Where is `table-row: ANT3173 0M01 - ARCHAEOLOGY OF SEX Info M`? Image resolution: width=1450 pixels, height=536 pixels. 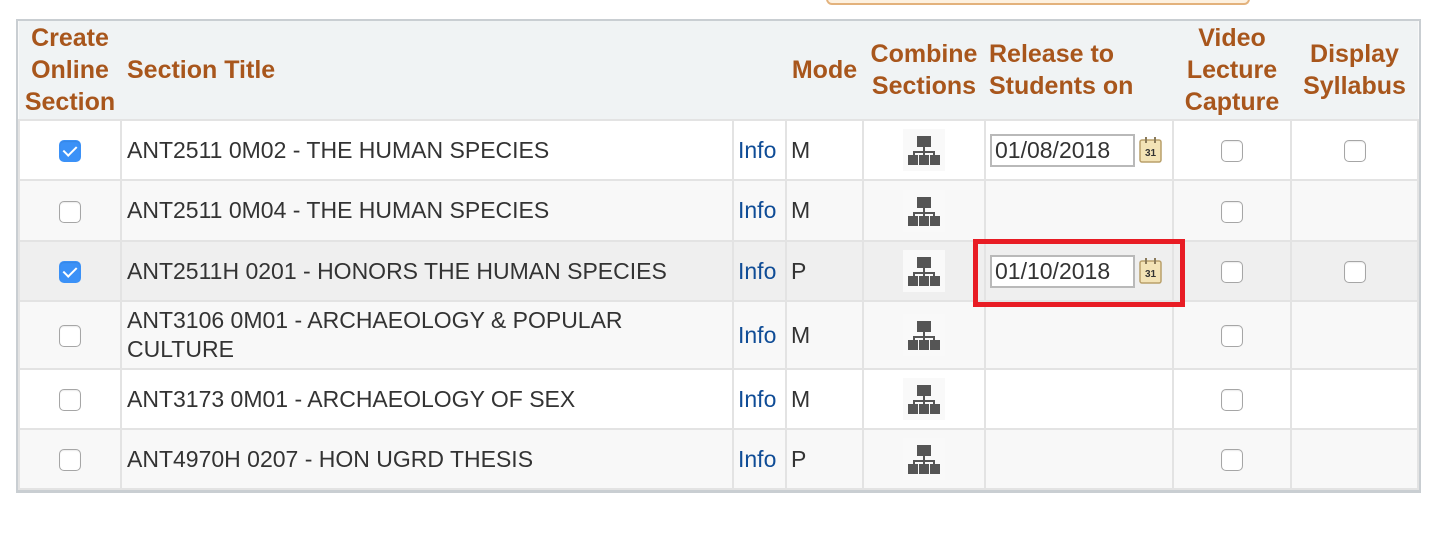 table-row: ANT3173 0M01 - ARCHAEOLOGY OF SEX Info M is located at coordinates (718, 399).